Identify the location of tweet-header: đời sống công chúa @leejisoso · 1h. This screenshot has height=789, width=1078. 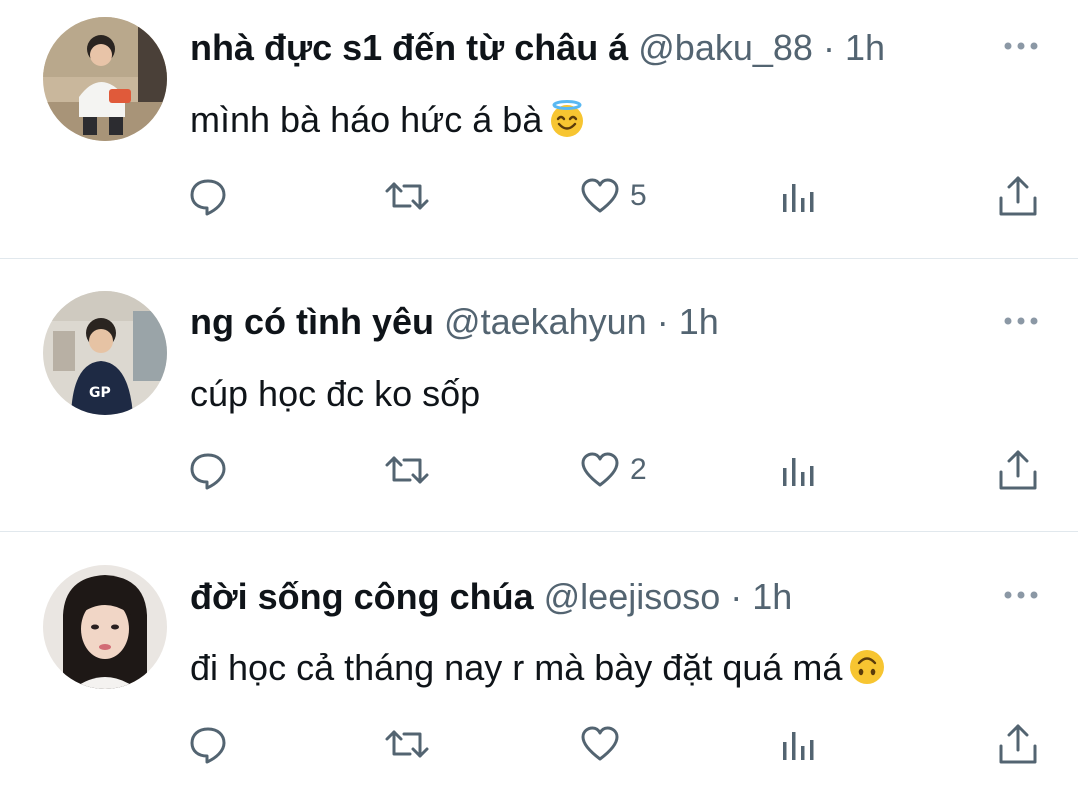
(491, 597).